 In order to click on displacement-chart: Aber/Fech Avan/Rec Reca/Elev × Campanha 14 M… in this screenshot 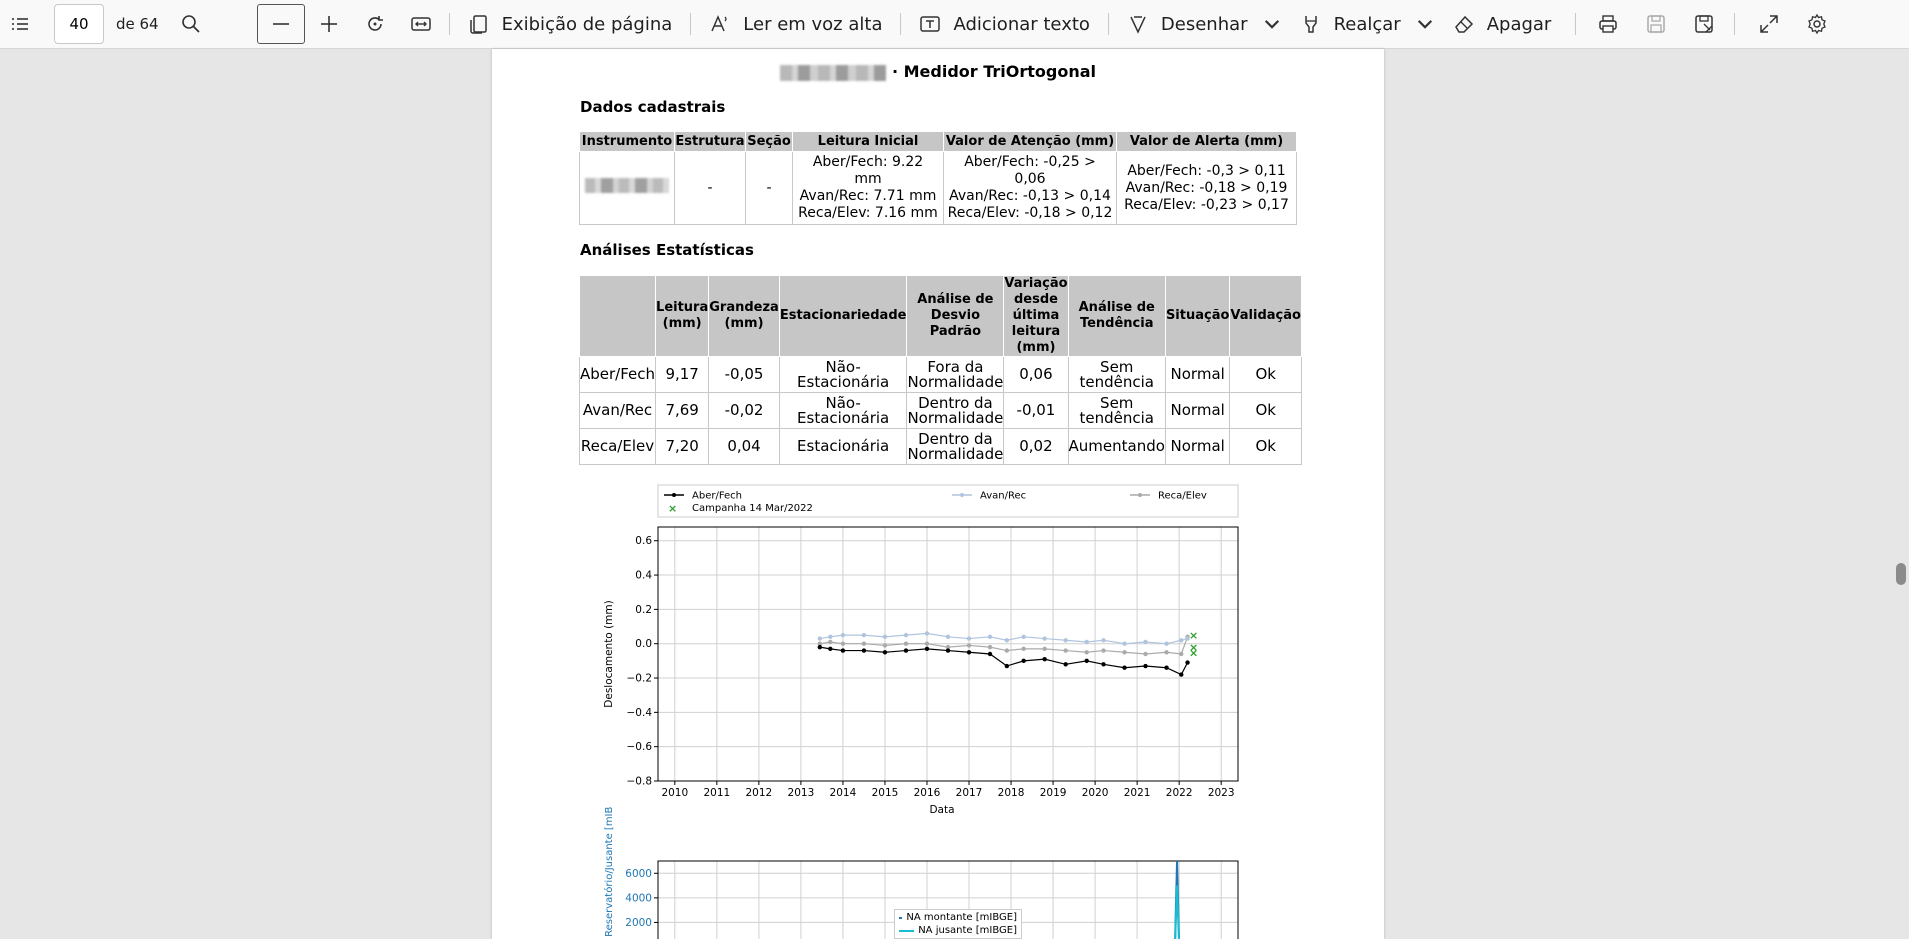, I will do `click(921, 650)`.